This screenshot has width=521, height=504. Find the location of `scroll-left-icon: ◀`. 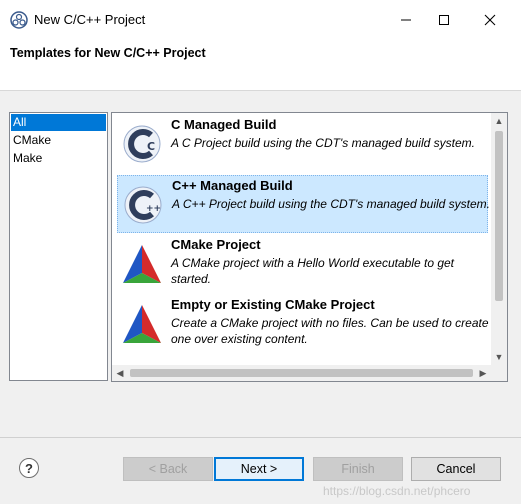

scroll-left-icon: ◀ is located at coordinates (120, 373).